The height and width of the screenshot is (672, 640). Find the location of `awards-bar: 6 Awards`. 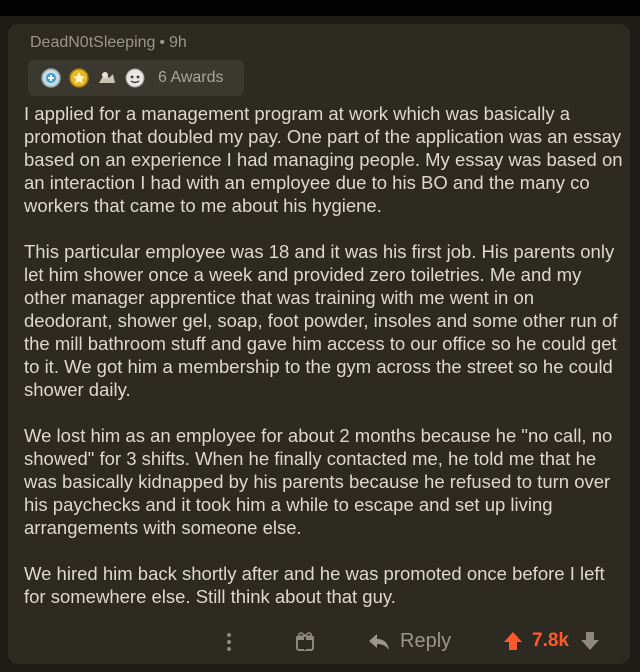

awards-bar: 6 Awards is located at coordinates (136, 78).